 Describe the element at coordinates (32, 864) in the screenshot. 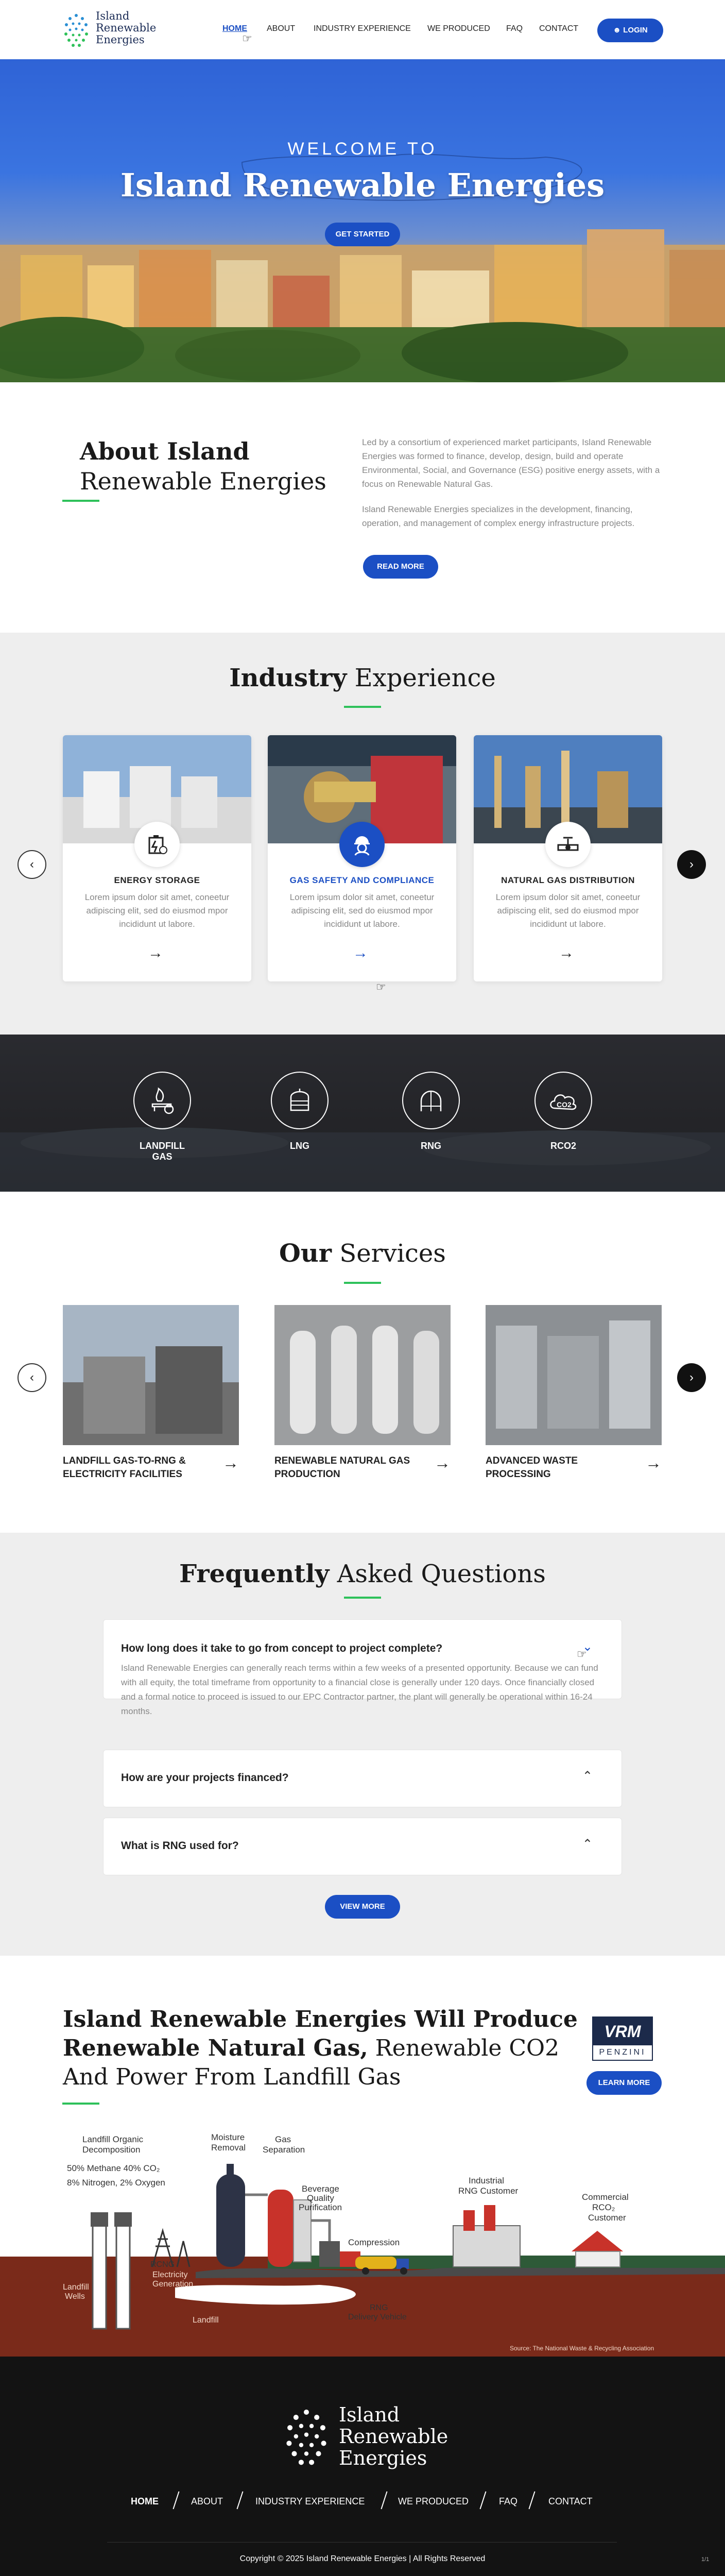

I see `industry-prev-button: ‹` at that location.